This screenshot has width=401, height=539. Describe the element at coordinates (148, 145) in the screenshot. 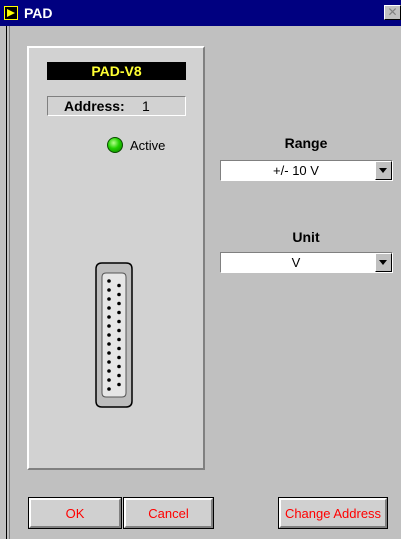

I see `active-label: Active` at that location.